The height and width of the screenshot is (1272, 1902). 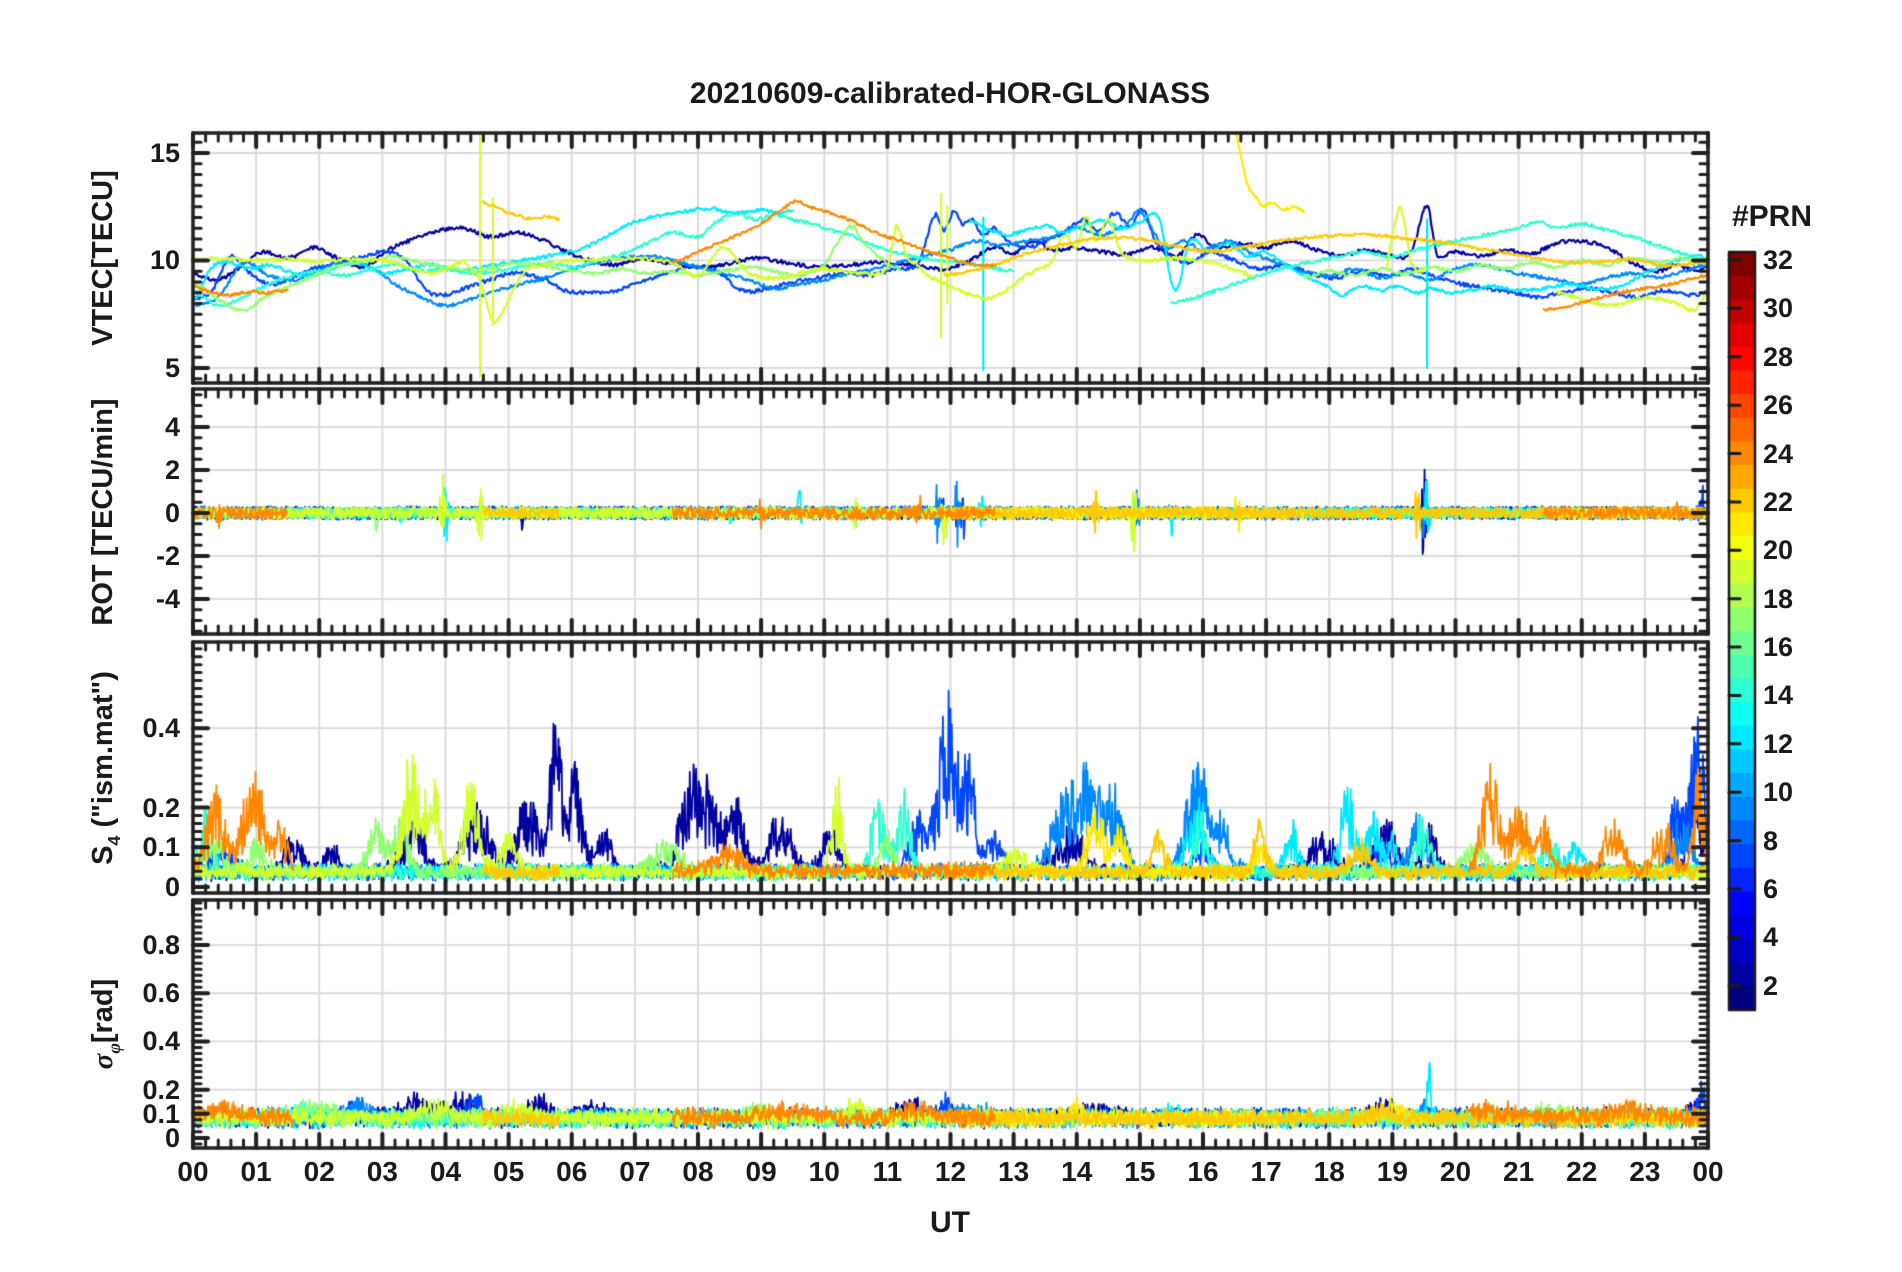 What do you see at coordinates (1778, 647) in the screenshot?
I see `colorbar-tick-label: 16` at bounding box center [1778, 647].